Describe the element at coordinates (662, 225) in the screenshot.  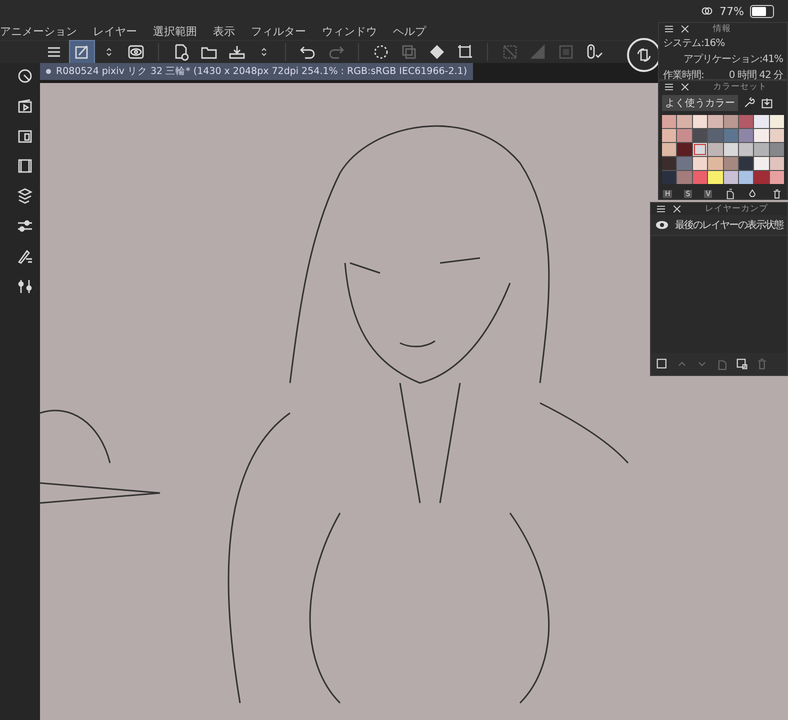
I see `eye-icon` at that location.